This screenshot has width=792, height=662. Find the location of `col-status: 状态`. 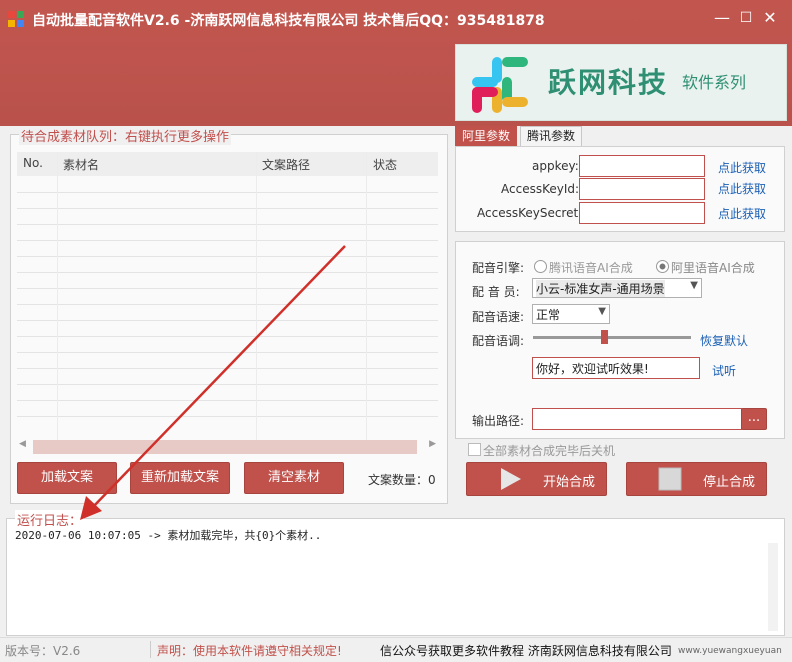

col-status: 状态 is located at coordinates (385, 164).